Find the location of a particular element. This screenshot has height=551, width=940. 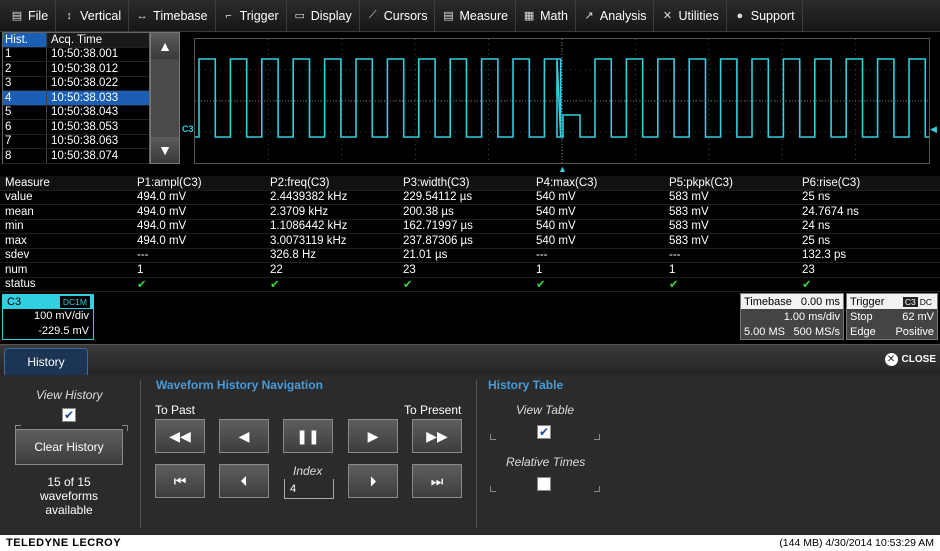

row-index: 8 is located at coordinates (25, 156).